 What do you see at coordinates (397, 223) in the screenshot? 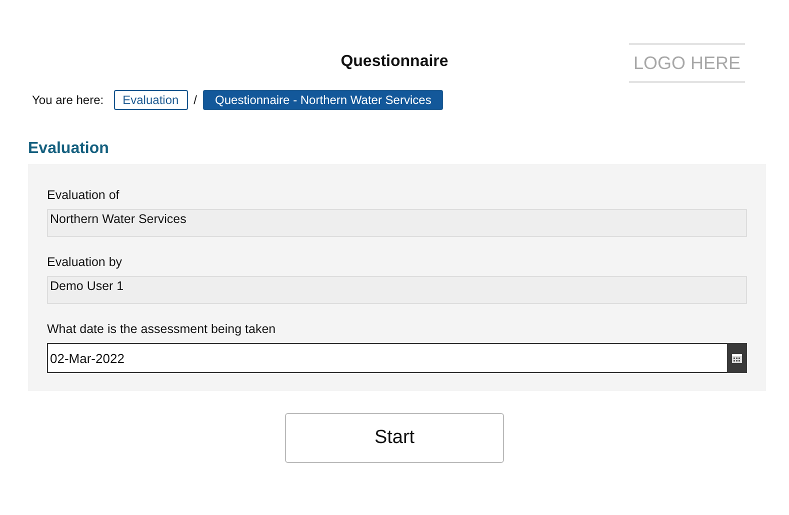
I see `readonly-field: Northern Water Services` at bounding box center [397, 223].